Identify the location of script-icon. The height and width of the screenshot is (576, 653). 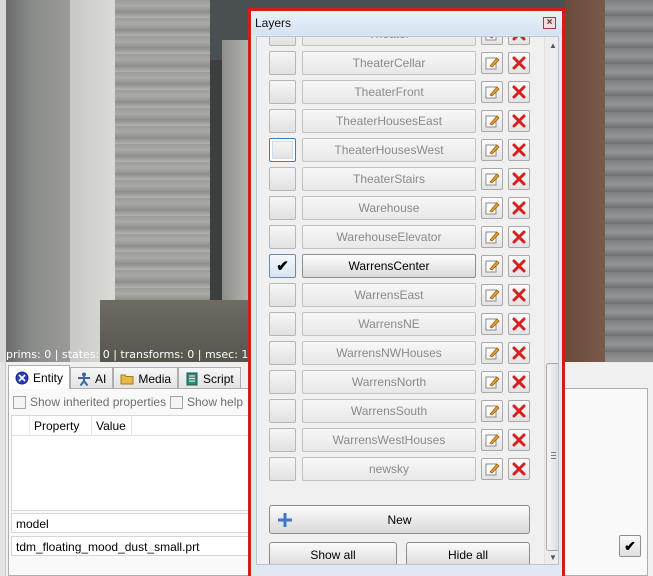
(192, 378).